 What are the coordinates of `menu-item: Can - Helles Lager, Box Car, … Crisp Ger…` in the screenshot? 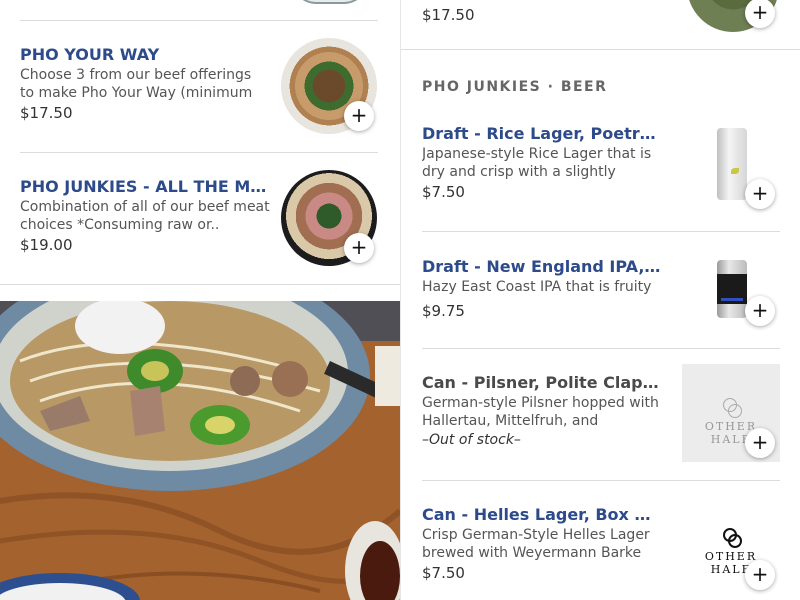 It's located at (542, 543).